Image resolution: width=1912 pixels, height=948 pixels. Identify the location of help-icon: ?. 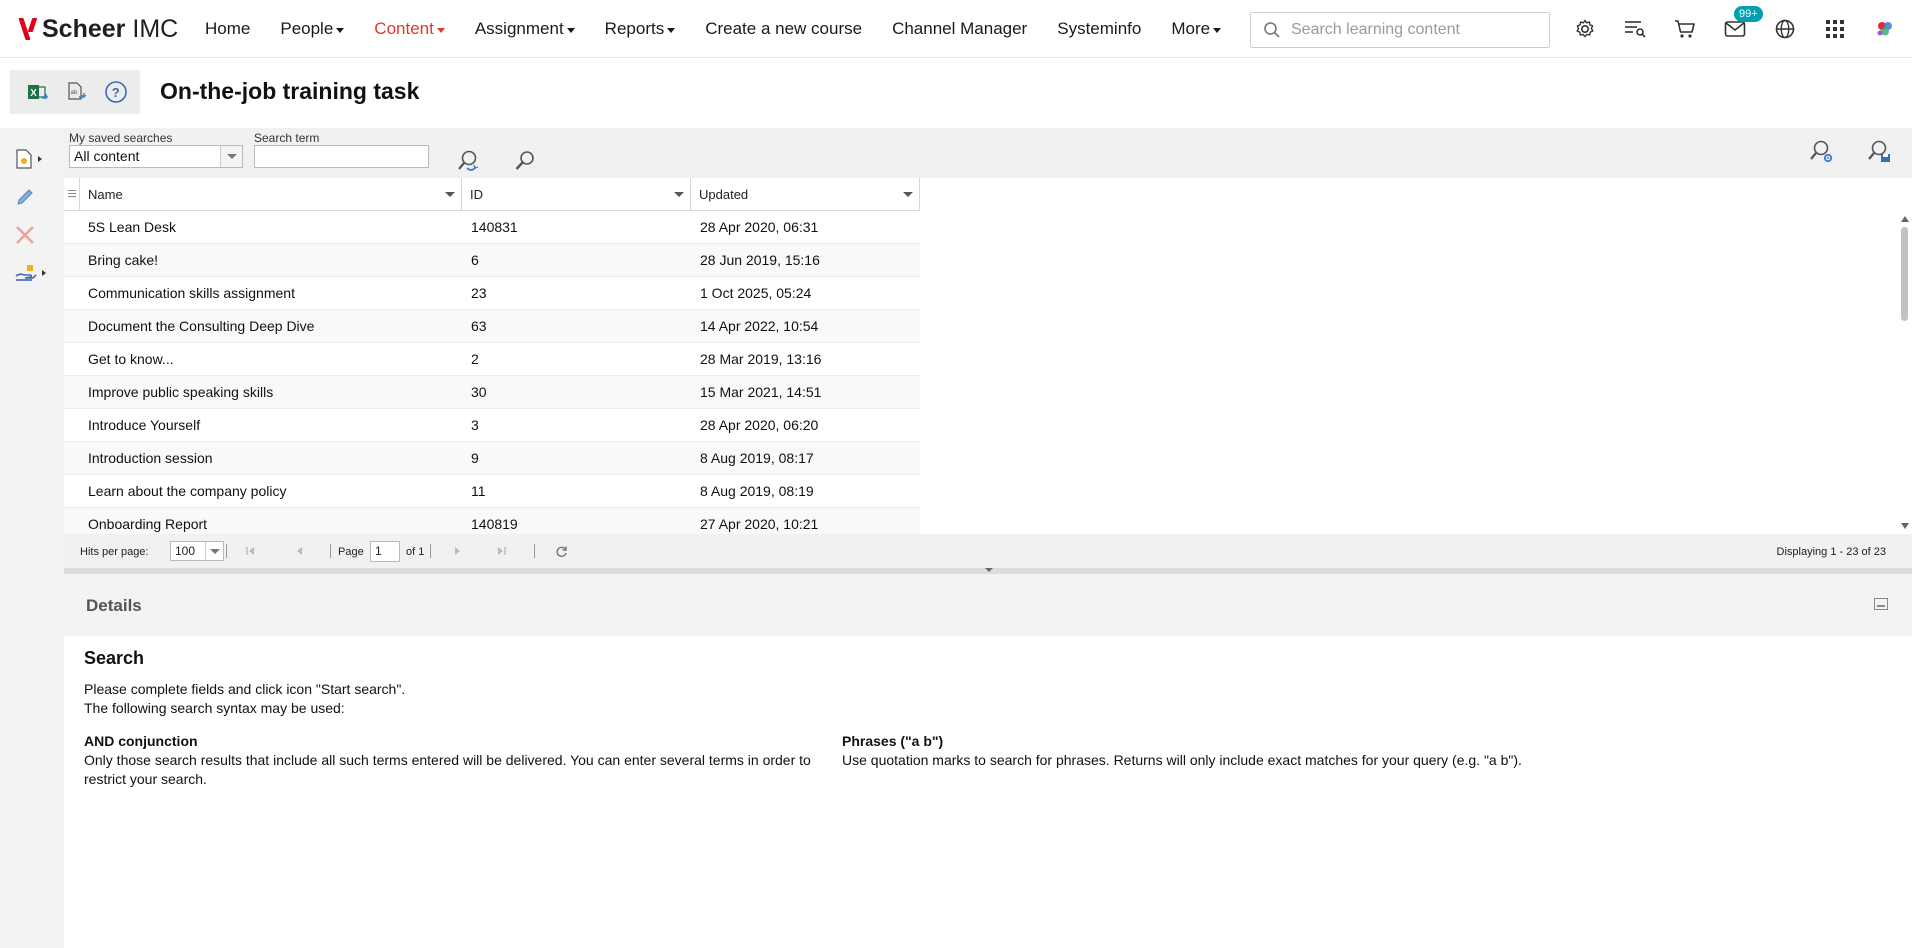
(115, 92).